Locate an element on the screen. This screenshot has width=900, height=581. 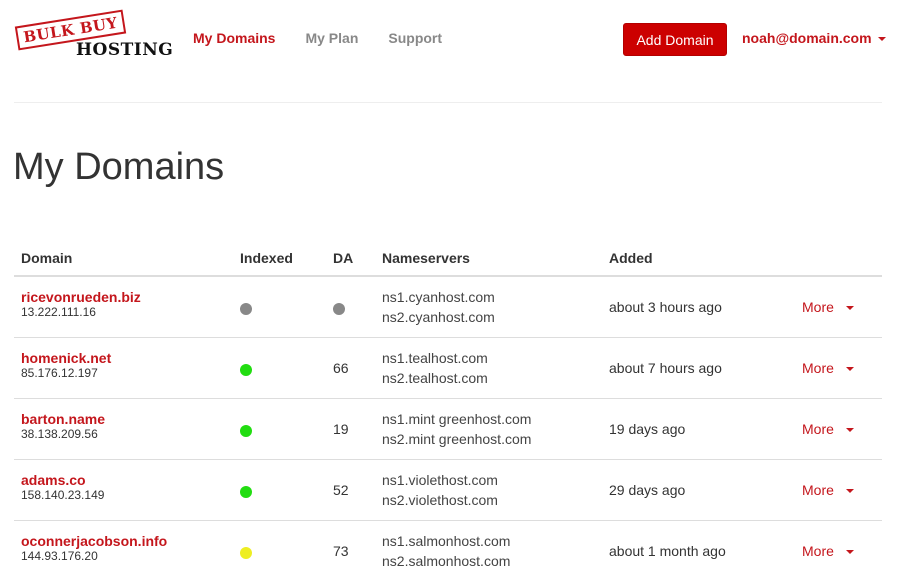
col-da: DA is located at coordinates (350, 258).